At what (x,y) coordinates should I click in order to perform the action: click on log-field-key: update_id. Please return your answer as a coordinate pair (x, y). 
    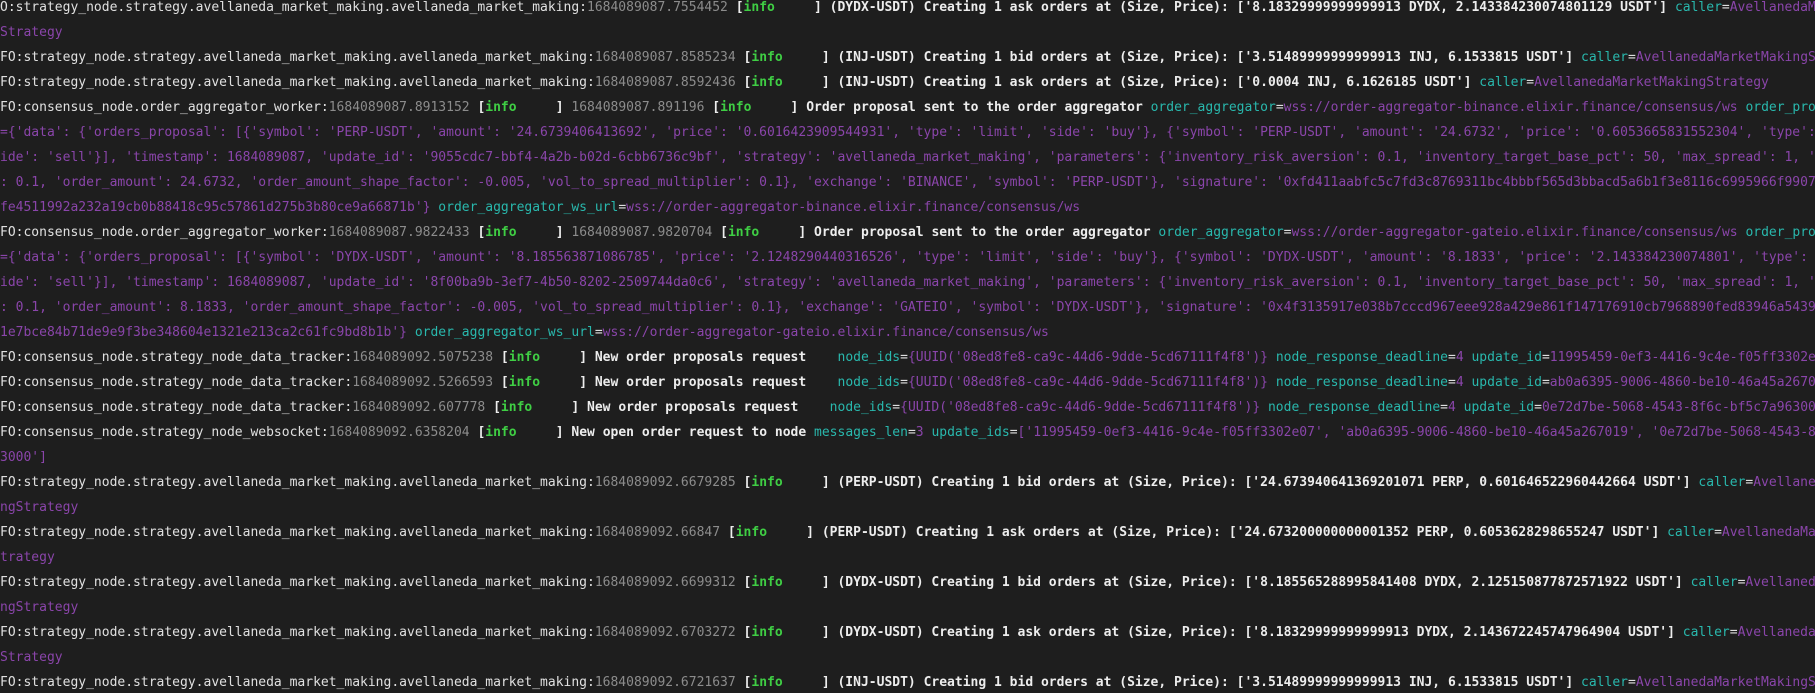
    Looking at the image, I should click on (1506, 382).